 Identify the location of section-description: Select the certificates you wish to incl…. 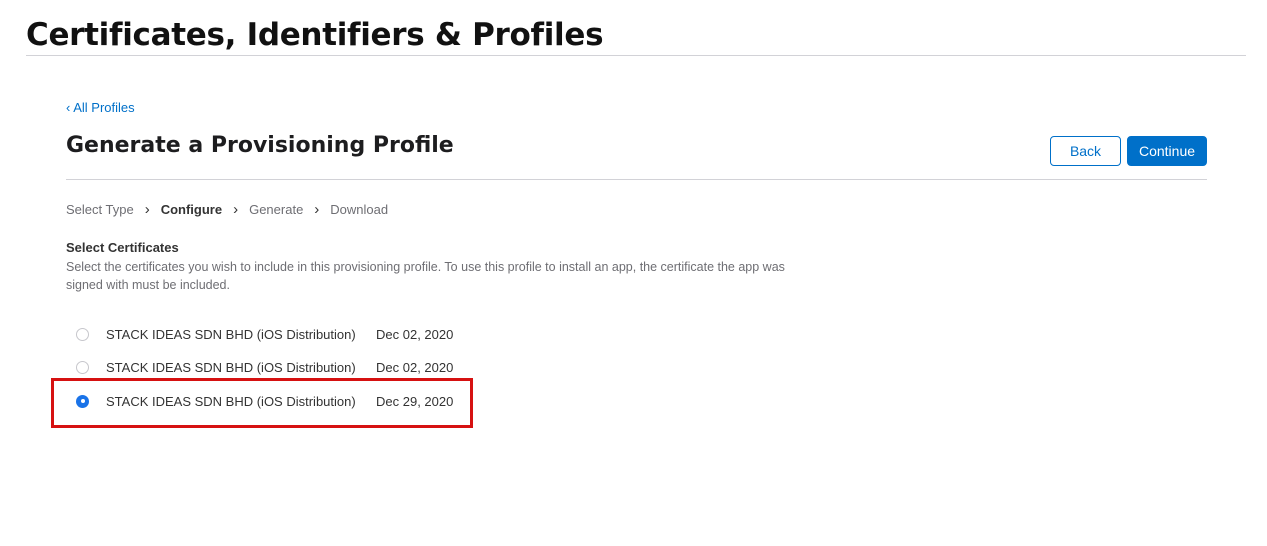
(425, 276).